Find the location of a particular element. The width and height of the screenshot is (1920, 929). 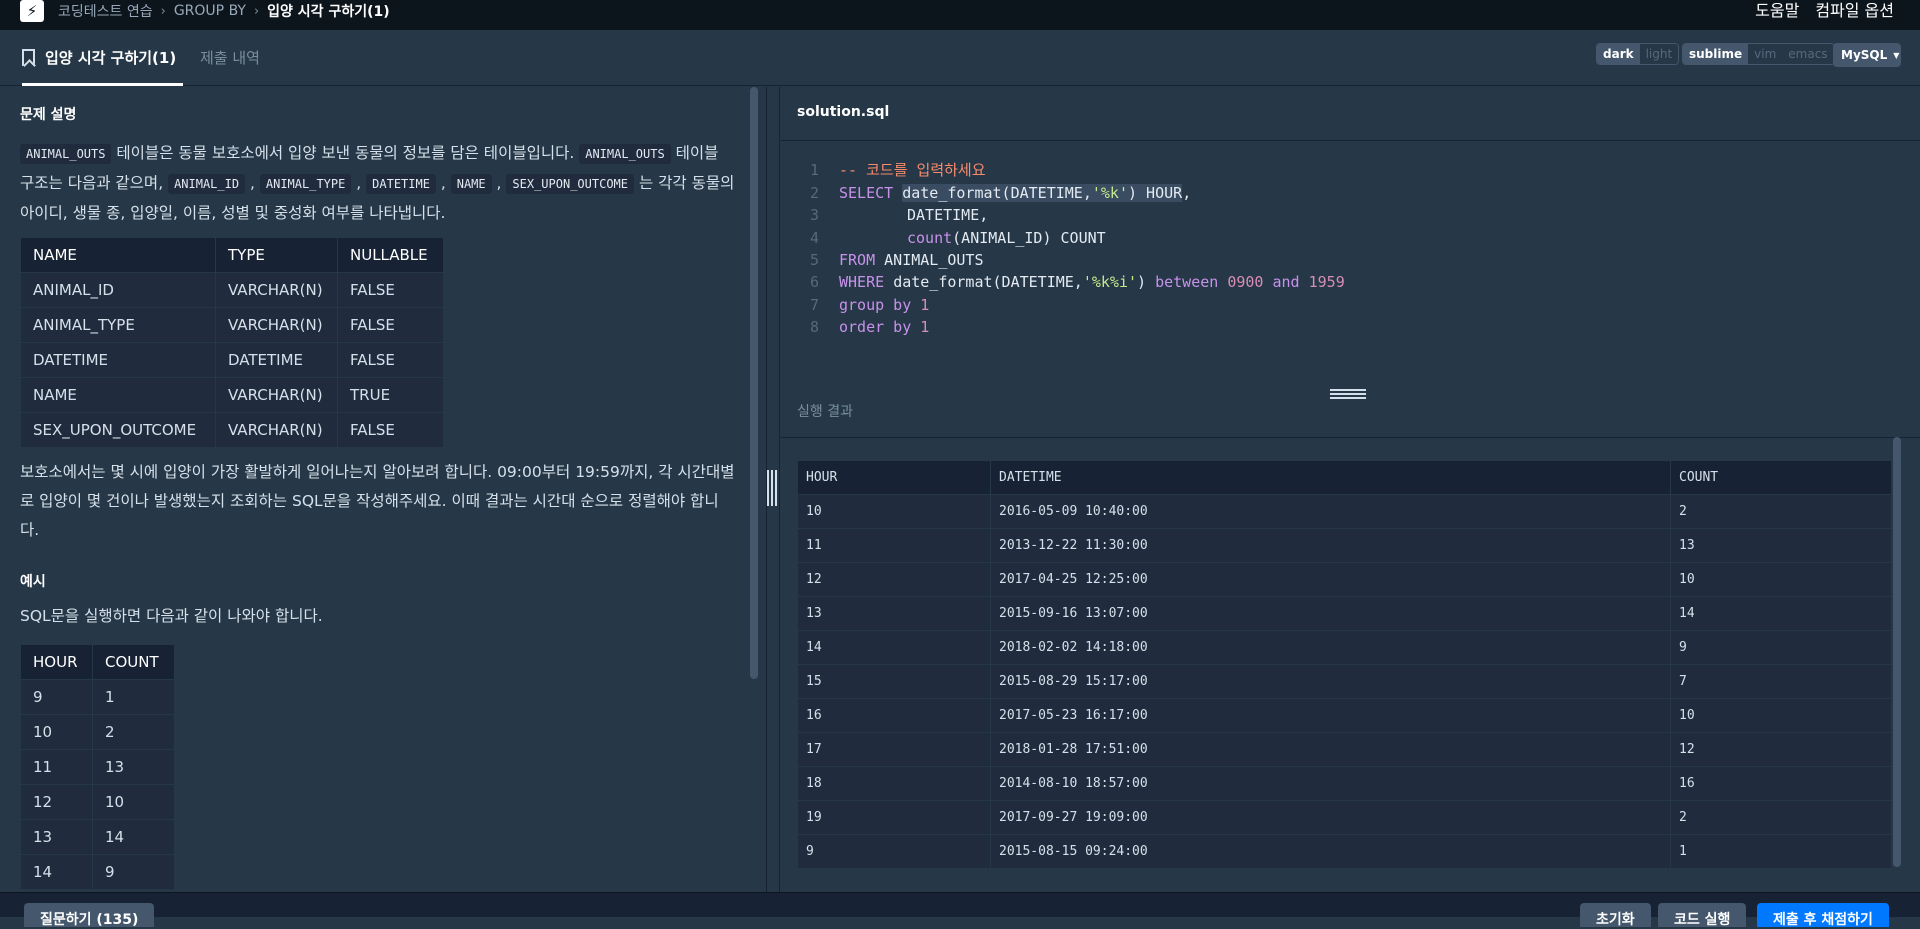

code-comment: -- 코드를 입력하세요 is located at coordinates (912, 170).